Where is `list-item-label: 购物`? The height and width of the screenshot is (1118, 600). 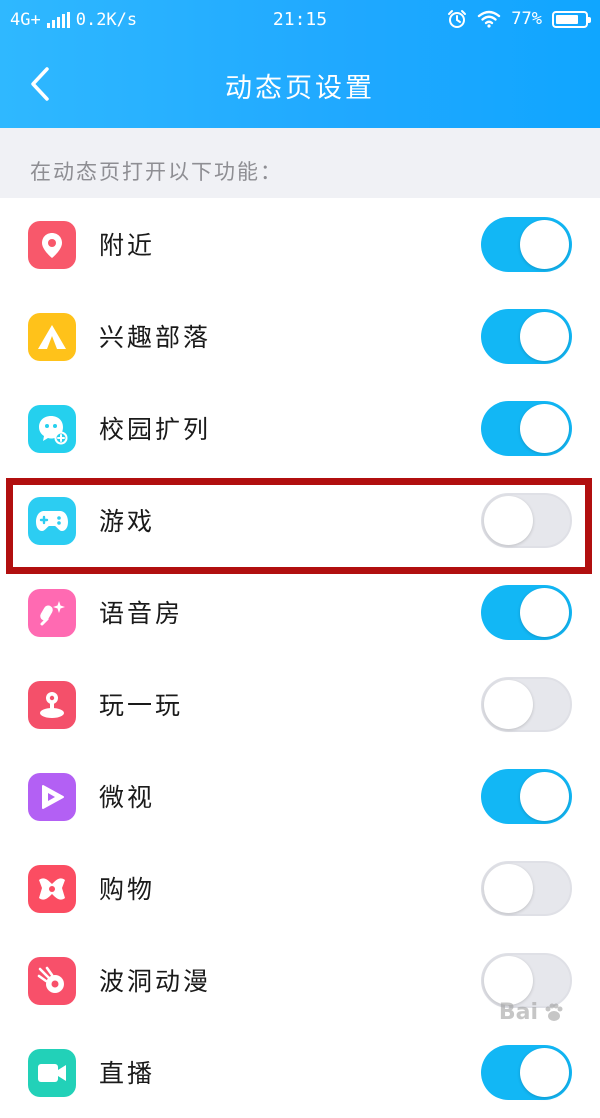
list-item-label: 购物 is located at coordinates (127, 889).